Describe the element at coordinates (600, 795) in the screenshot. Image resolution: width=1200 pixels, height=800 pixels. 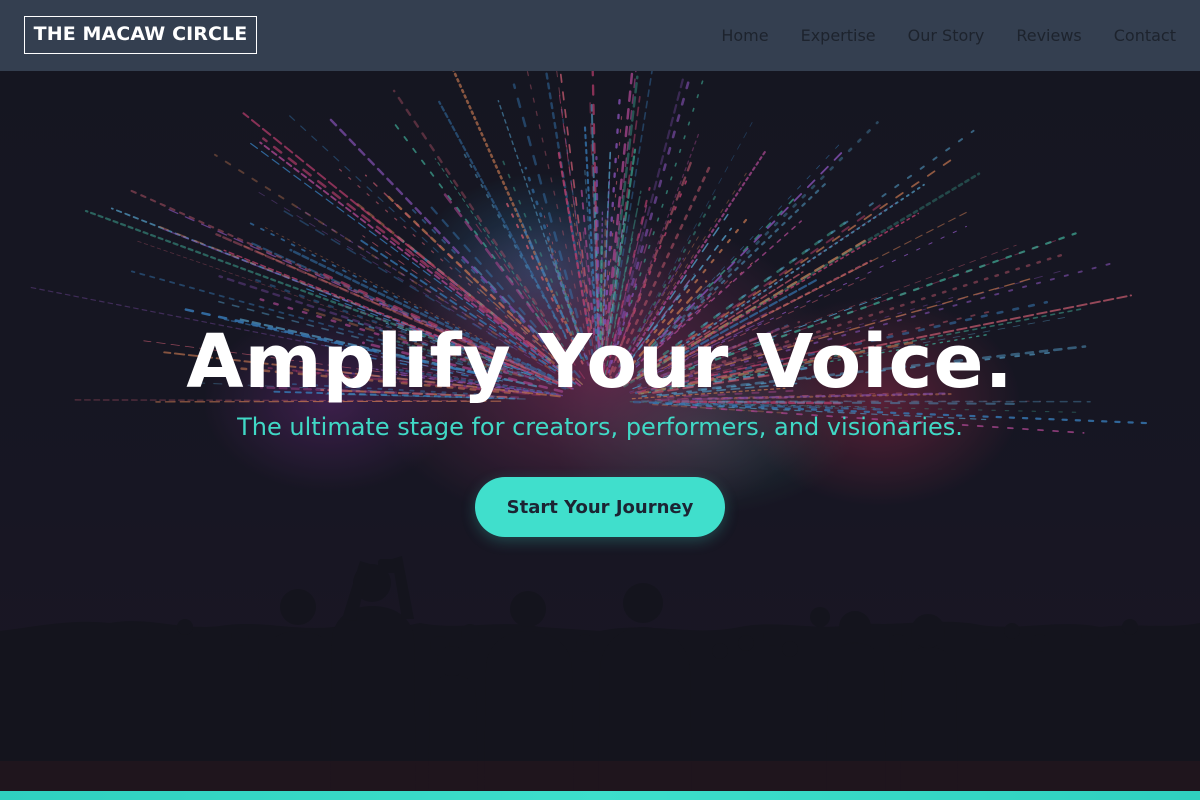
I see `accent-strip` at that location.